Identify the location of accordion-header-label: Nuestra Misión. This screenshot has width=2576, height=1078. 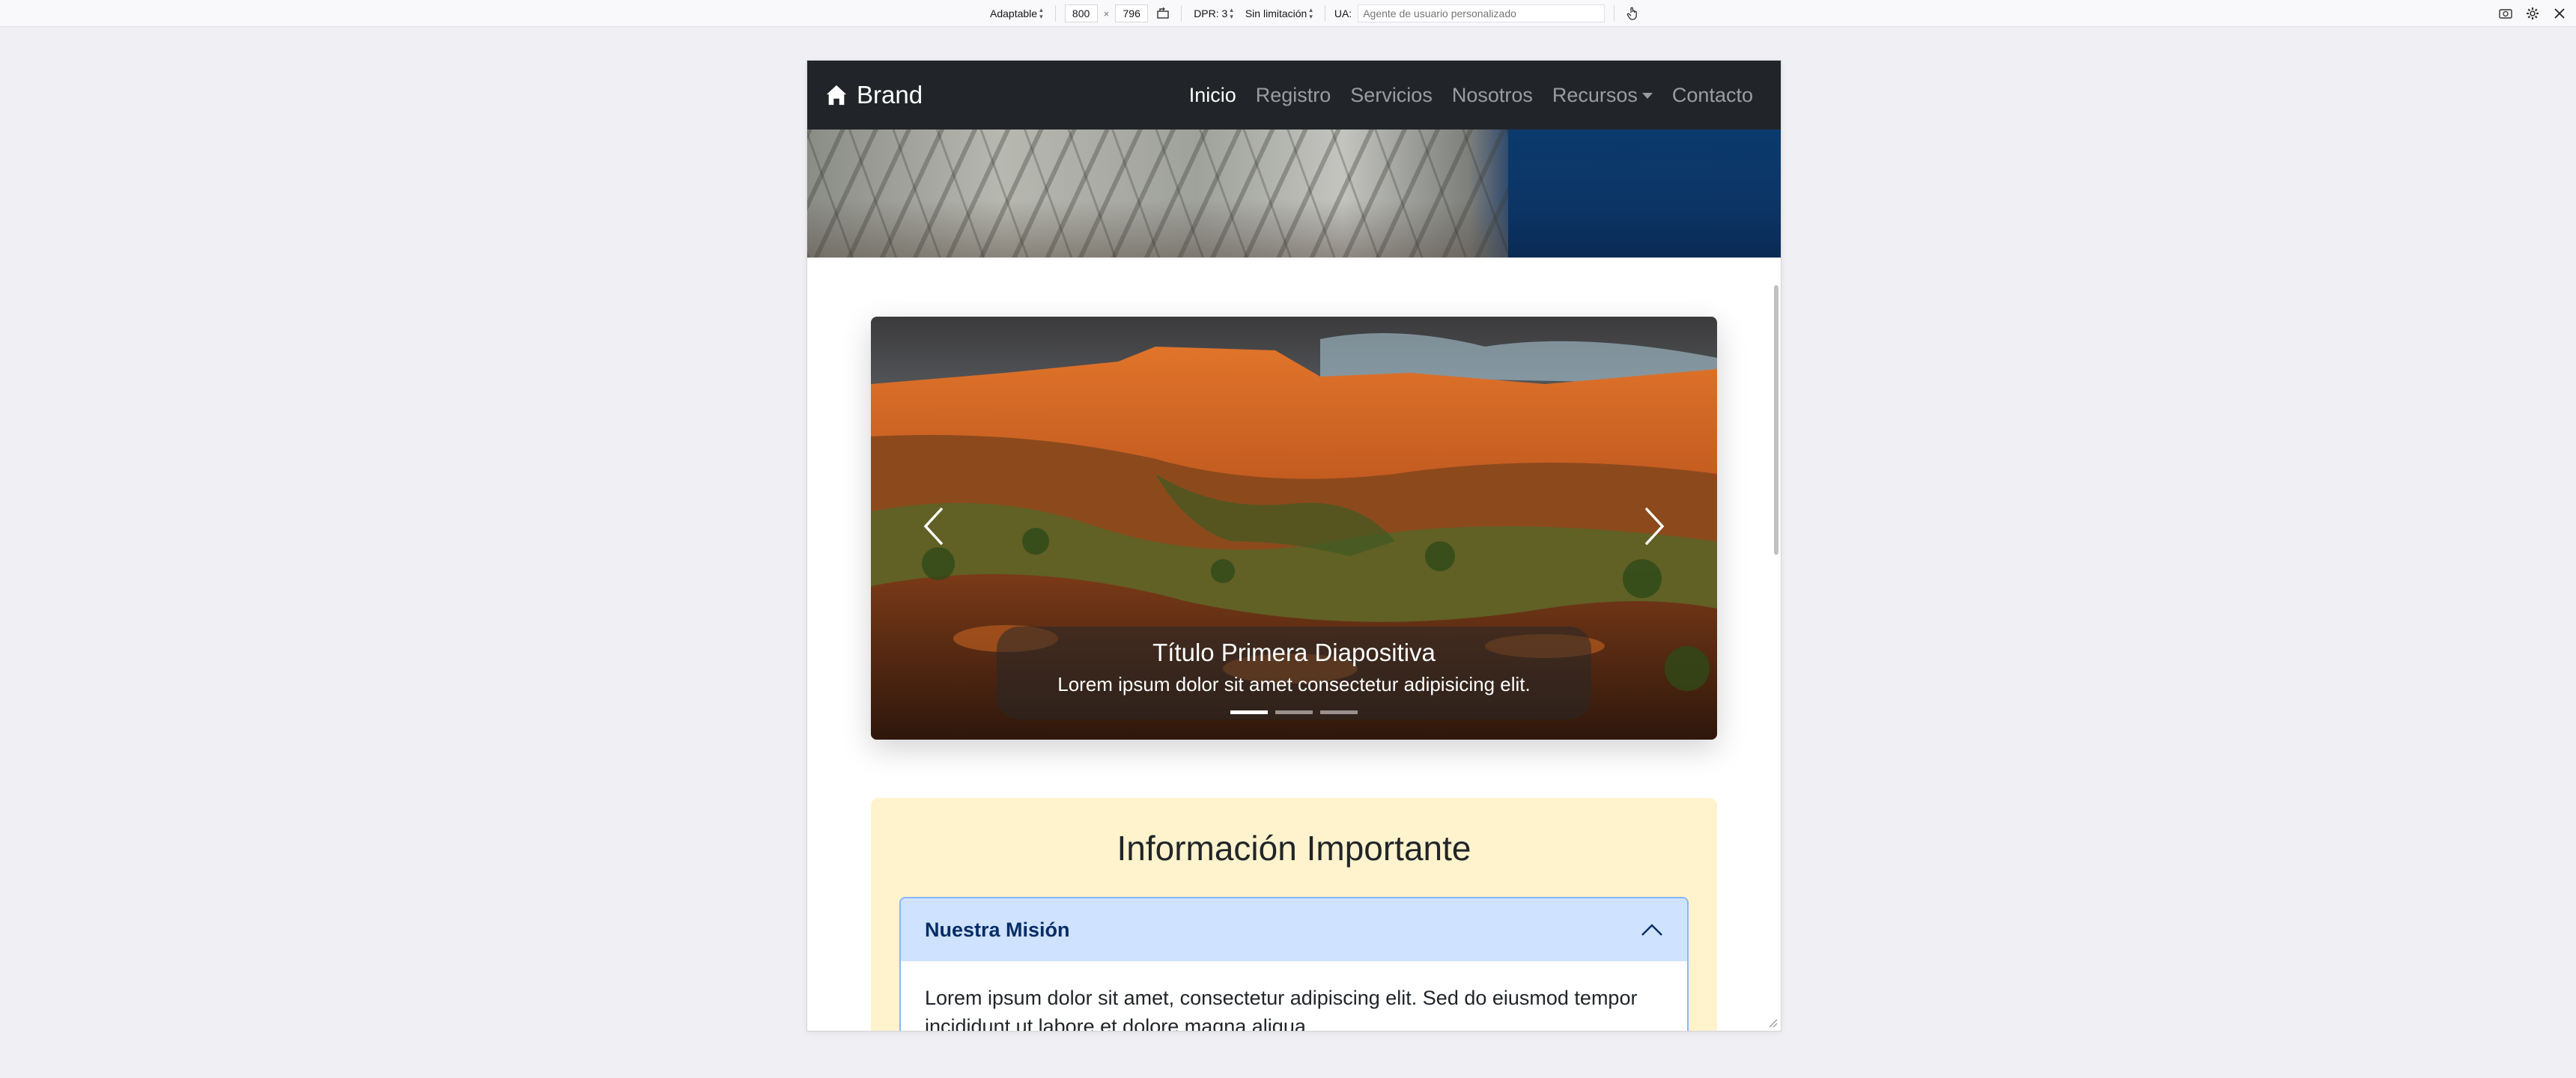
(997, 930).